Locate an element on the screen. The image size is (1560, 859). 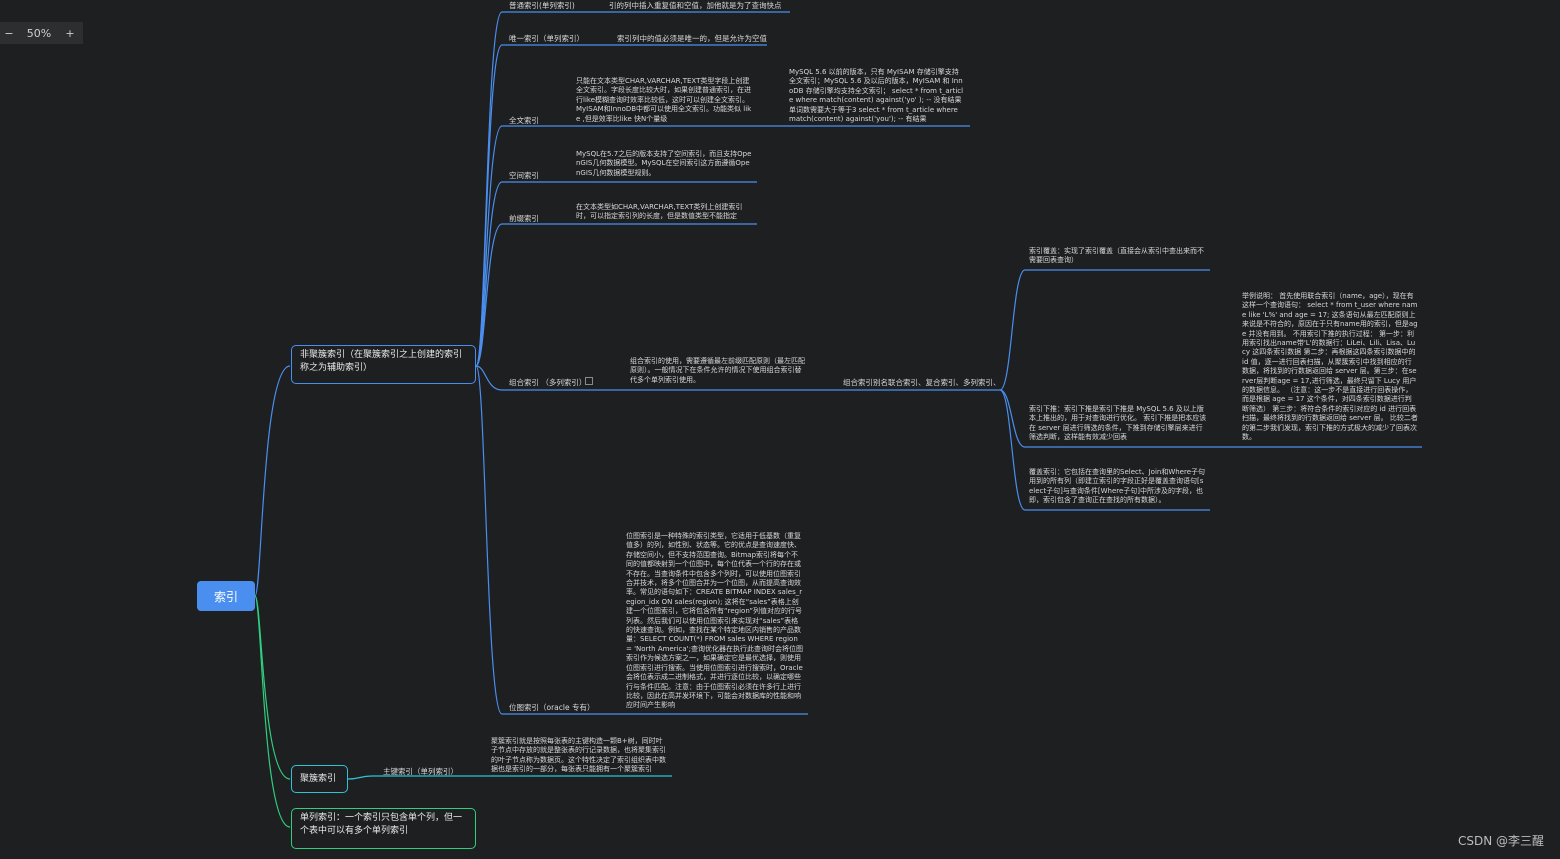
label-composite-index: 组合索引 （多列索引） is located at coordinates (547, 382).